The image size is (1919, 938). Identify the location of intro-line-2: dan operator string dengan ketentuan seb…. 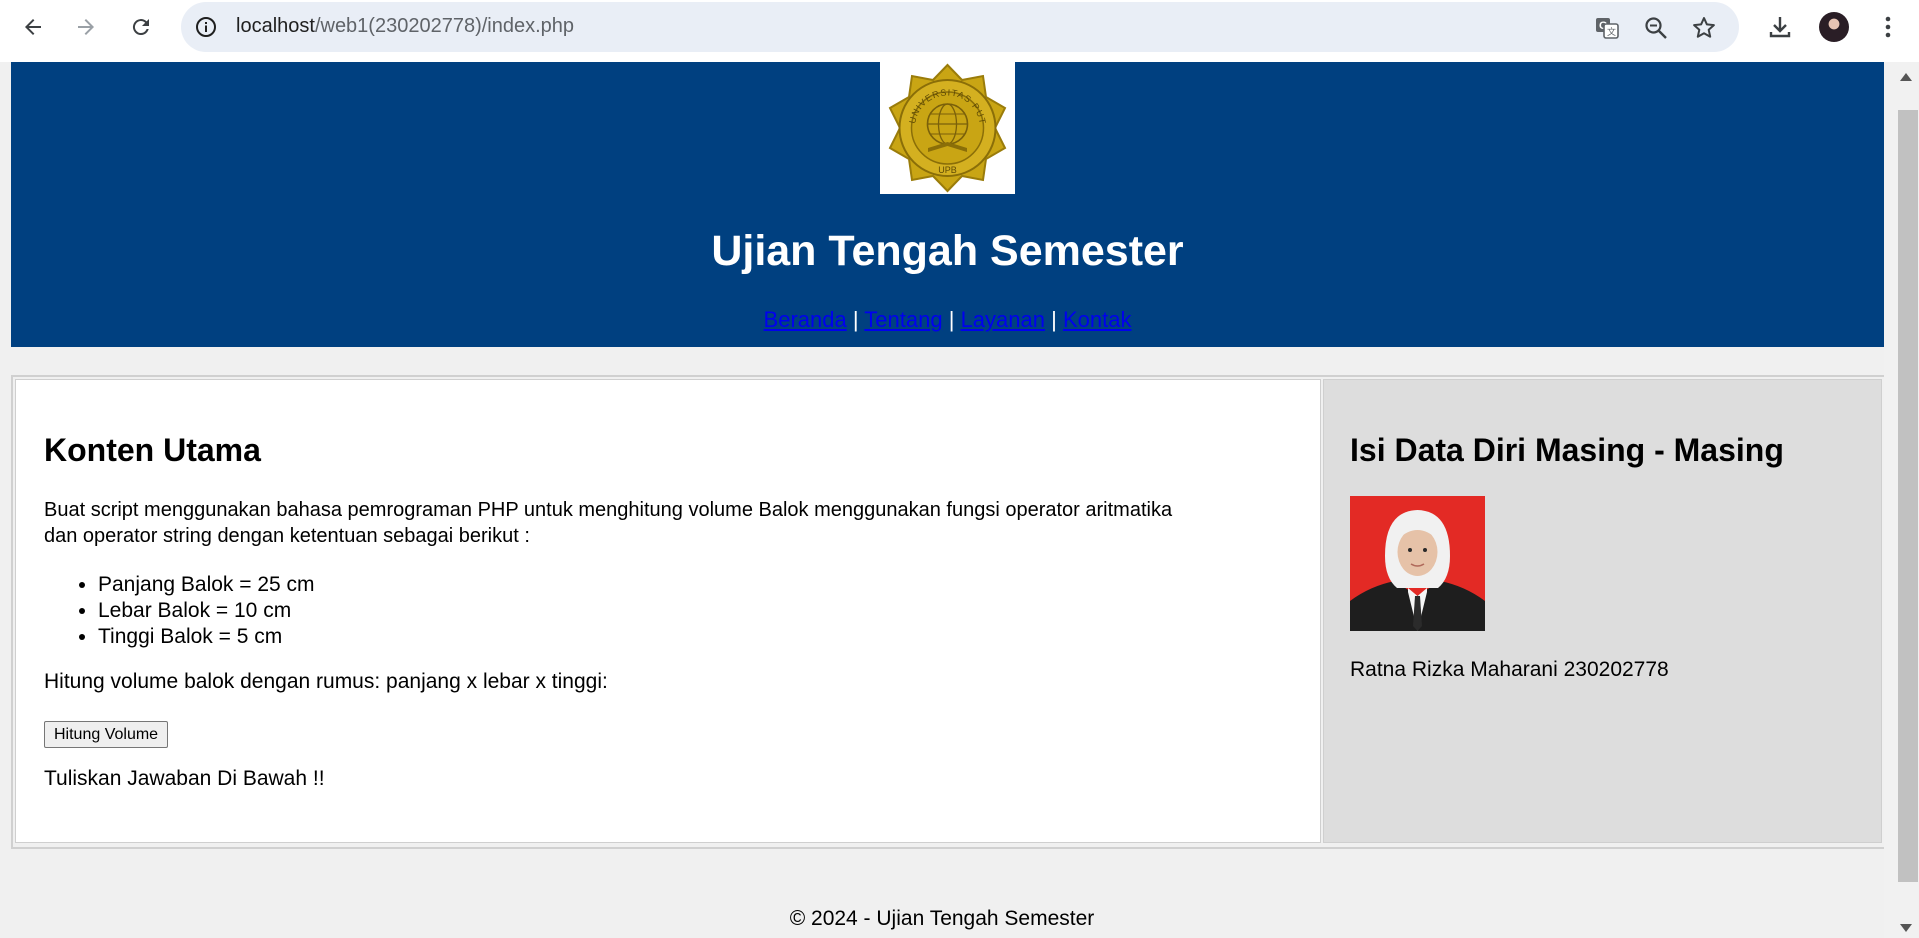
(287, 536).